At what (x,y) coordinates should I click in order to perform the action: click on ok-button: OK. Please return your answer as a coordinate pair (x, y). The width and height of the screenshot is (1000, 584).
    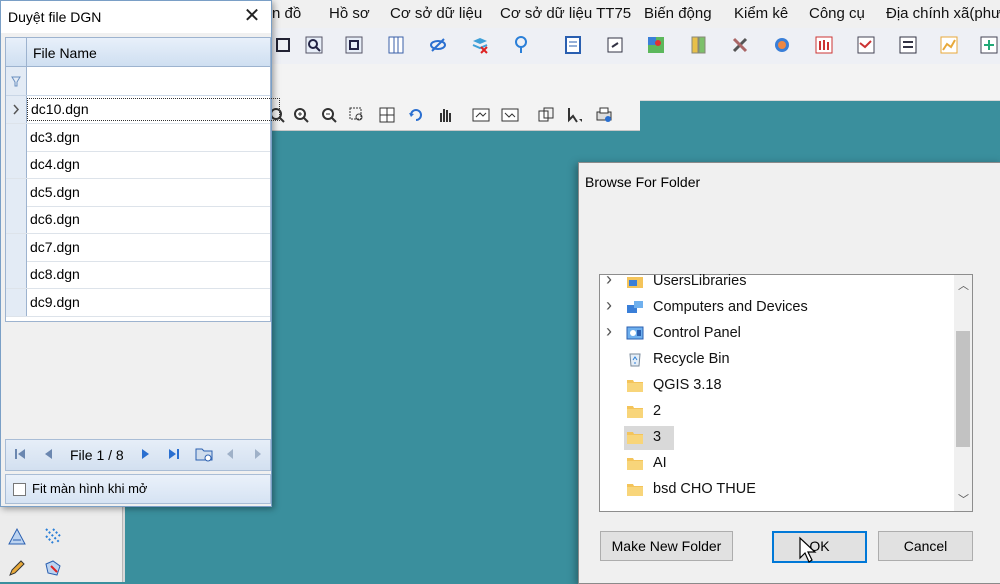
    Looking at the image, I should click on (819, 547).